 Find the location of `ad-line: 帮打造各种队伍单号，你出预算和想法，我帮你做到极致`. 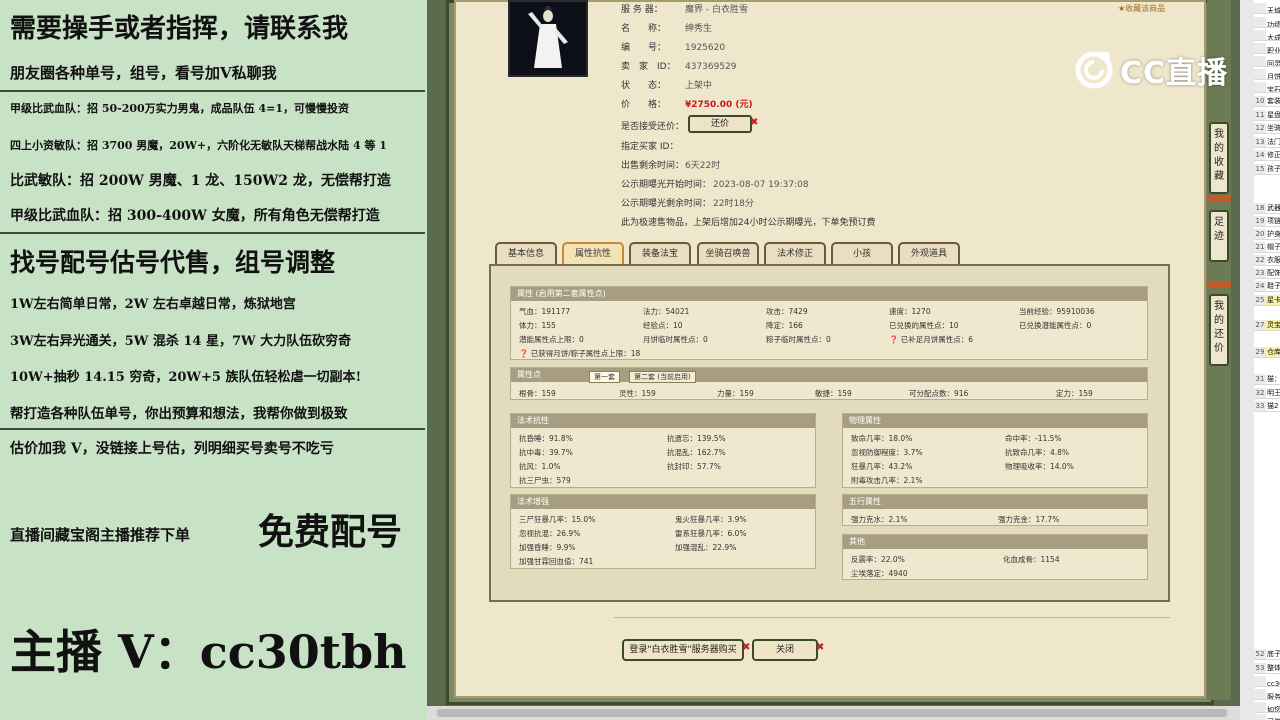

ad-line: 帮打造各种队伍单号，你出预算和想法，我帮你做到极致 is located at coordinates (179, 414).